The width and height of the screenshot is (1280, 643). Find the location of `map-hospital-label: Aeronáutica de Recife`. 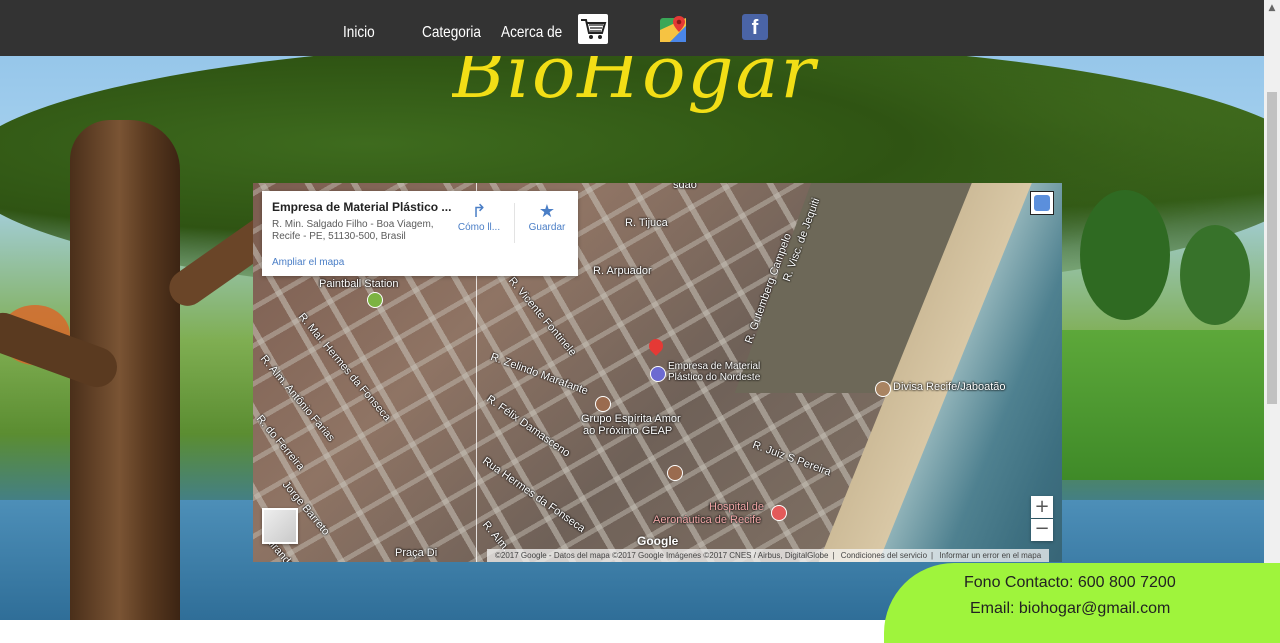

map-hospital-label: Aeronáutica de Recife is located at coordinates (707, 520).